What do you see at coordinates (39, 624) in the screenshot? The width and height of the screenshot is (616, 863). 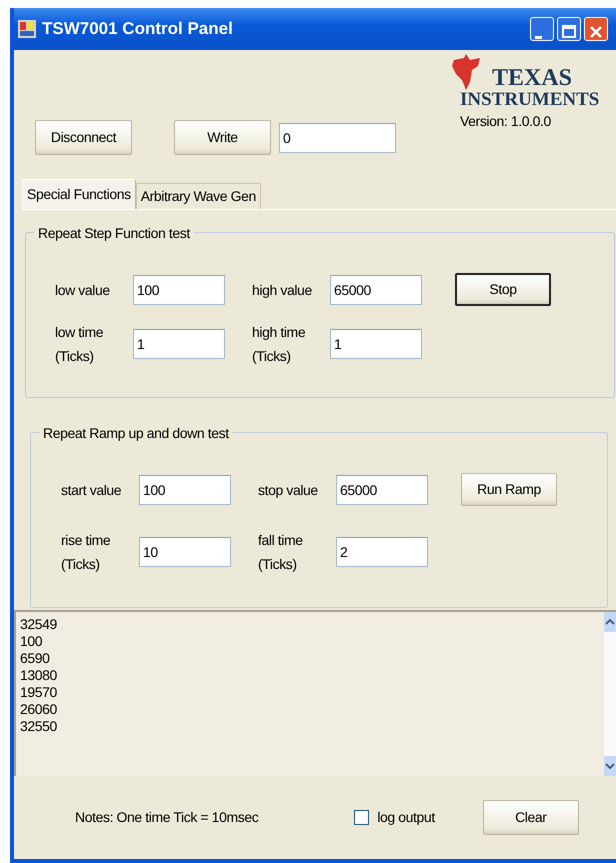 I see `log-line: 32549` at bounding box center [39, 624].